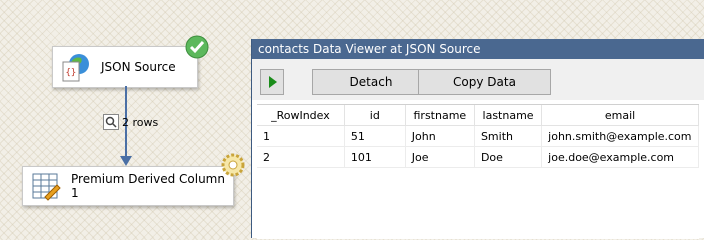  Describe the element at coordinates (478, 49) in the screenshot. I see `viewer-title: contacts Data Viewer at JSON Source` at that location.